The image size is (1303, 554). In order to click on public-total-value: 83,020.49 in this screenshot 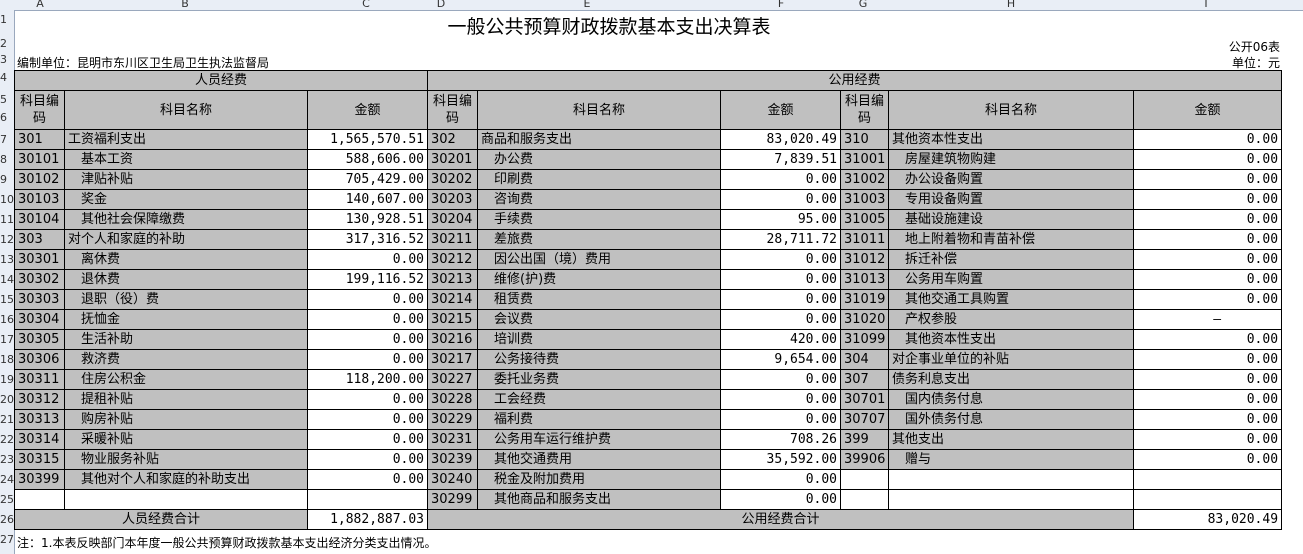, I will do `click(1207, 519)`.